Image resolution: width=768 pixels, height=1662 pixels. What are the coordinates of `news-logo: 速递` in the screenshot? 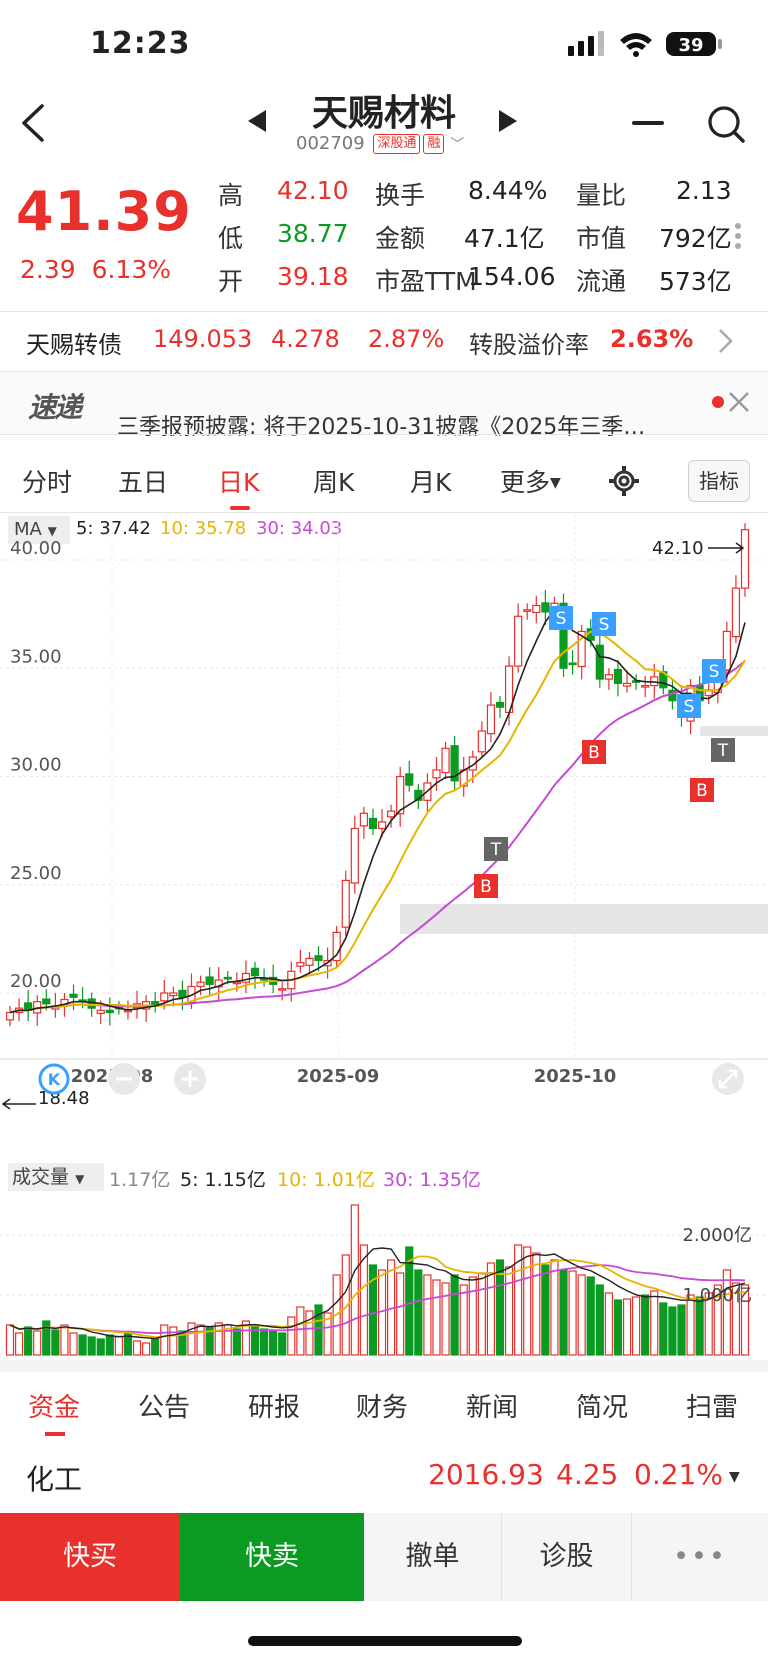 It's located at (55, 407).